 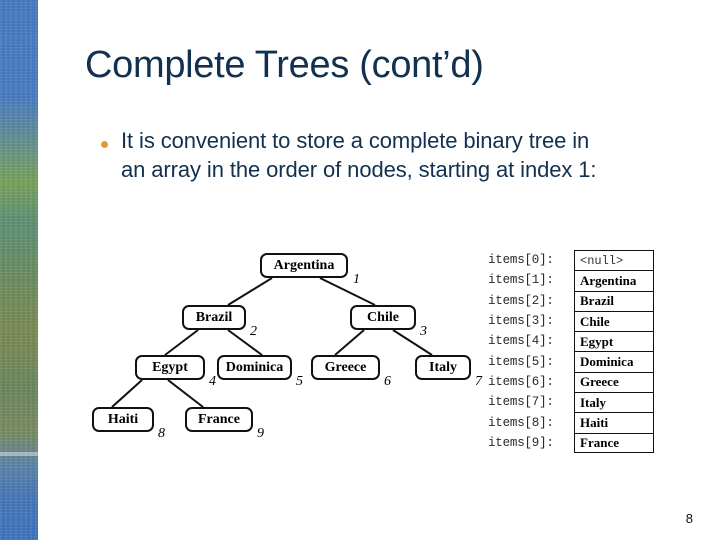 I want to click on tree-node-index: 9, so click(x=260, y=433).